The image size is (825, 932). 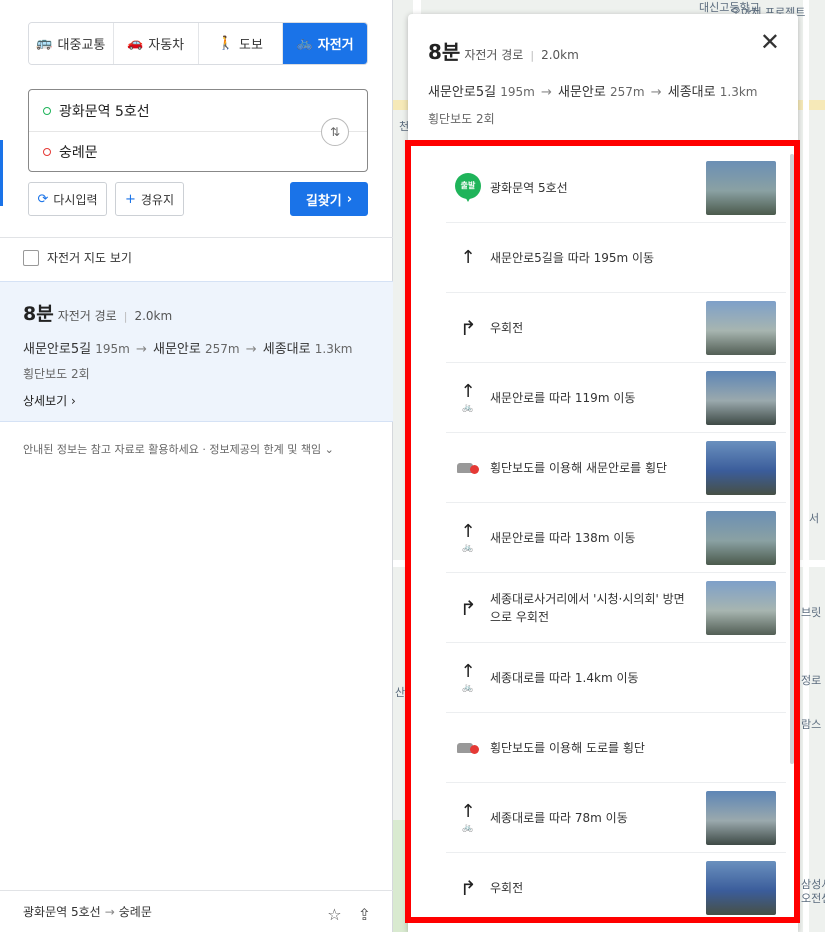 I want to click on route-step: ↑ 🚲 세종대로를 따라 1.4km 이동, so click(x=616, y=678).